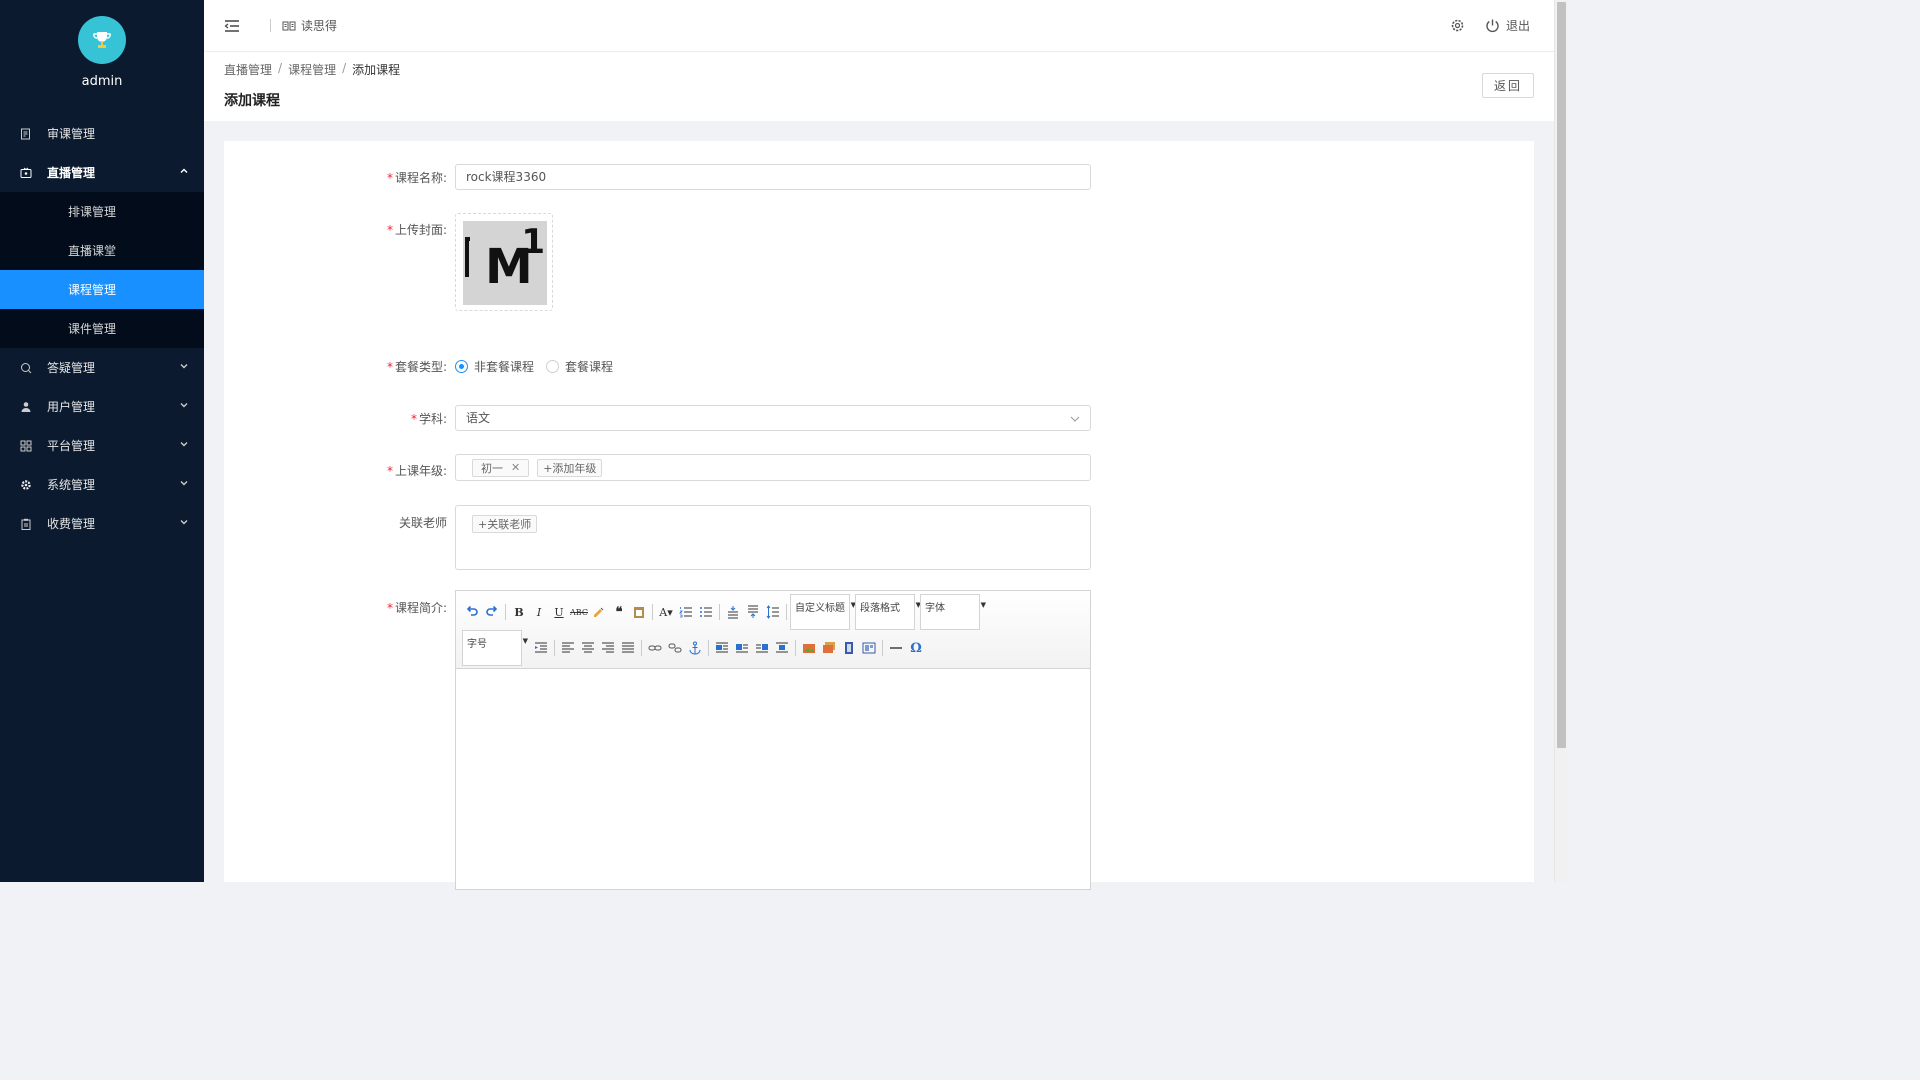  Describe the element at coordinates (589, 366) in the screenshot. I see `radio-label: 套餐课程` at that location.